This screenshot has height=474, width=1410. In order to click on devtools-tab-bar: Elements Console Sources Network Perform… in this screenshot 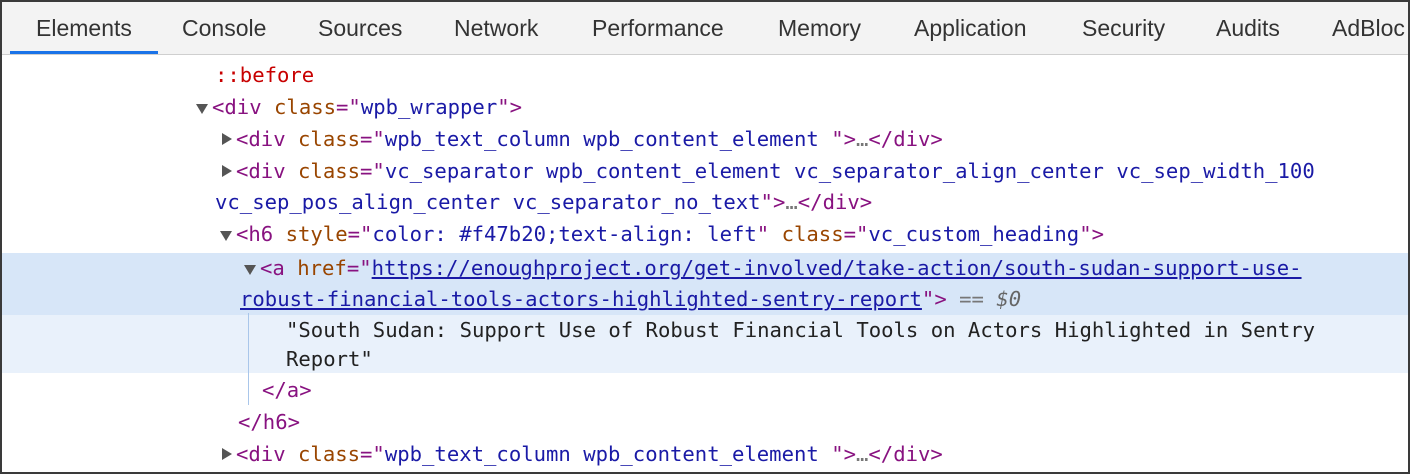, I will do `click(705, 28)`.